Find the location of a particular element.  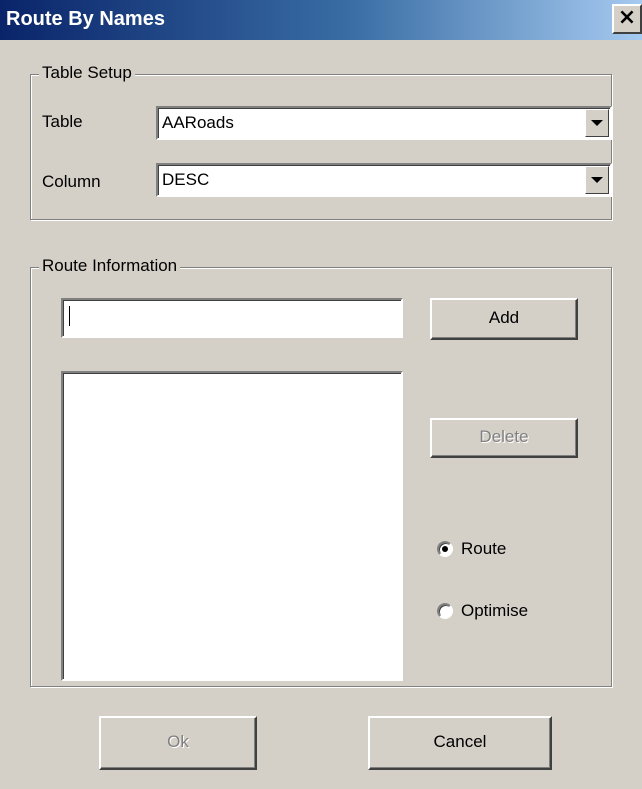

optimise-radio is located at coordinates (445, 611).